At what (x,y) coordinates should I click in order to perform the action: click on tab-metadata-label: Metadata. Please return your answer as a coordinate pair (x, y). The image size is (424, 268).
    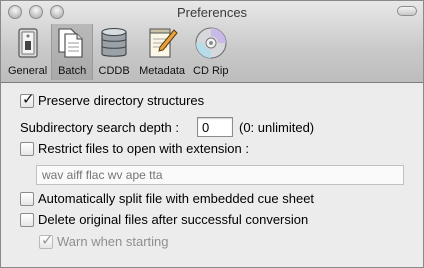
    Looking at the image, I should click on (162, 71).